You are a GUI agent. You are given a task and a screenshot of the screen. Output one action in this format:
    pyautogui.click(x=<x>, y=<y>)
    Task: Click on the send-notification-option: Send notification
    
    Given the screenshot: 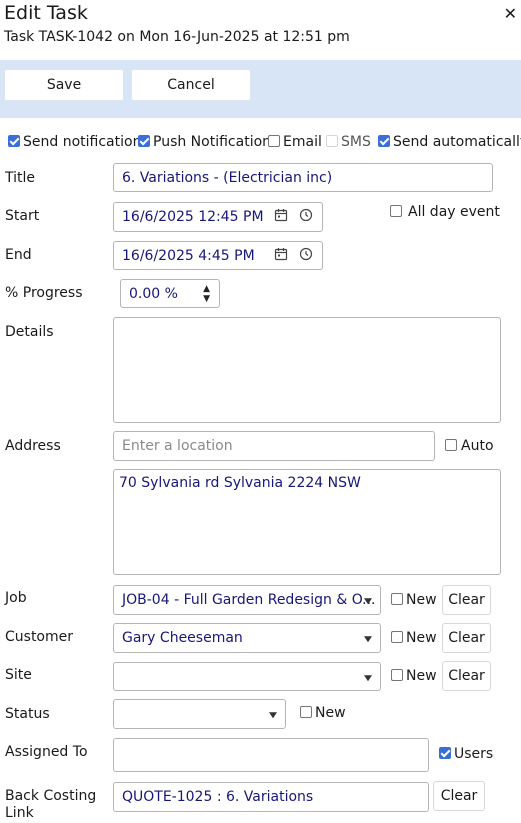 What is the action you would take?
    pyautogui.click(x=74, y=142)
    